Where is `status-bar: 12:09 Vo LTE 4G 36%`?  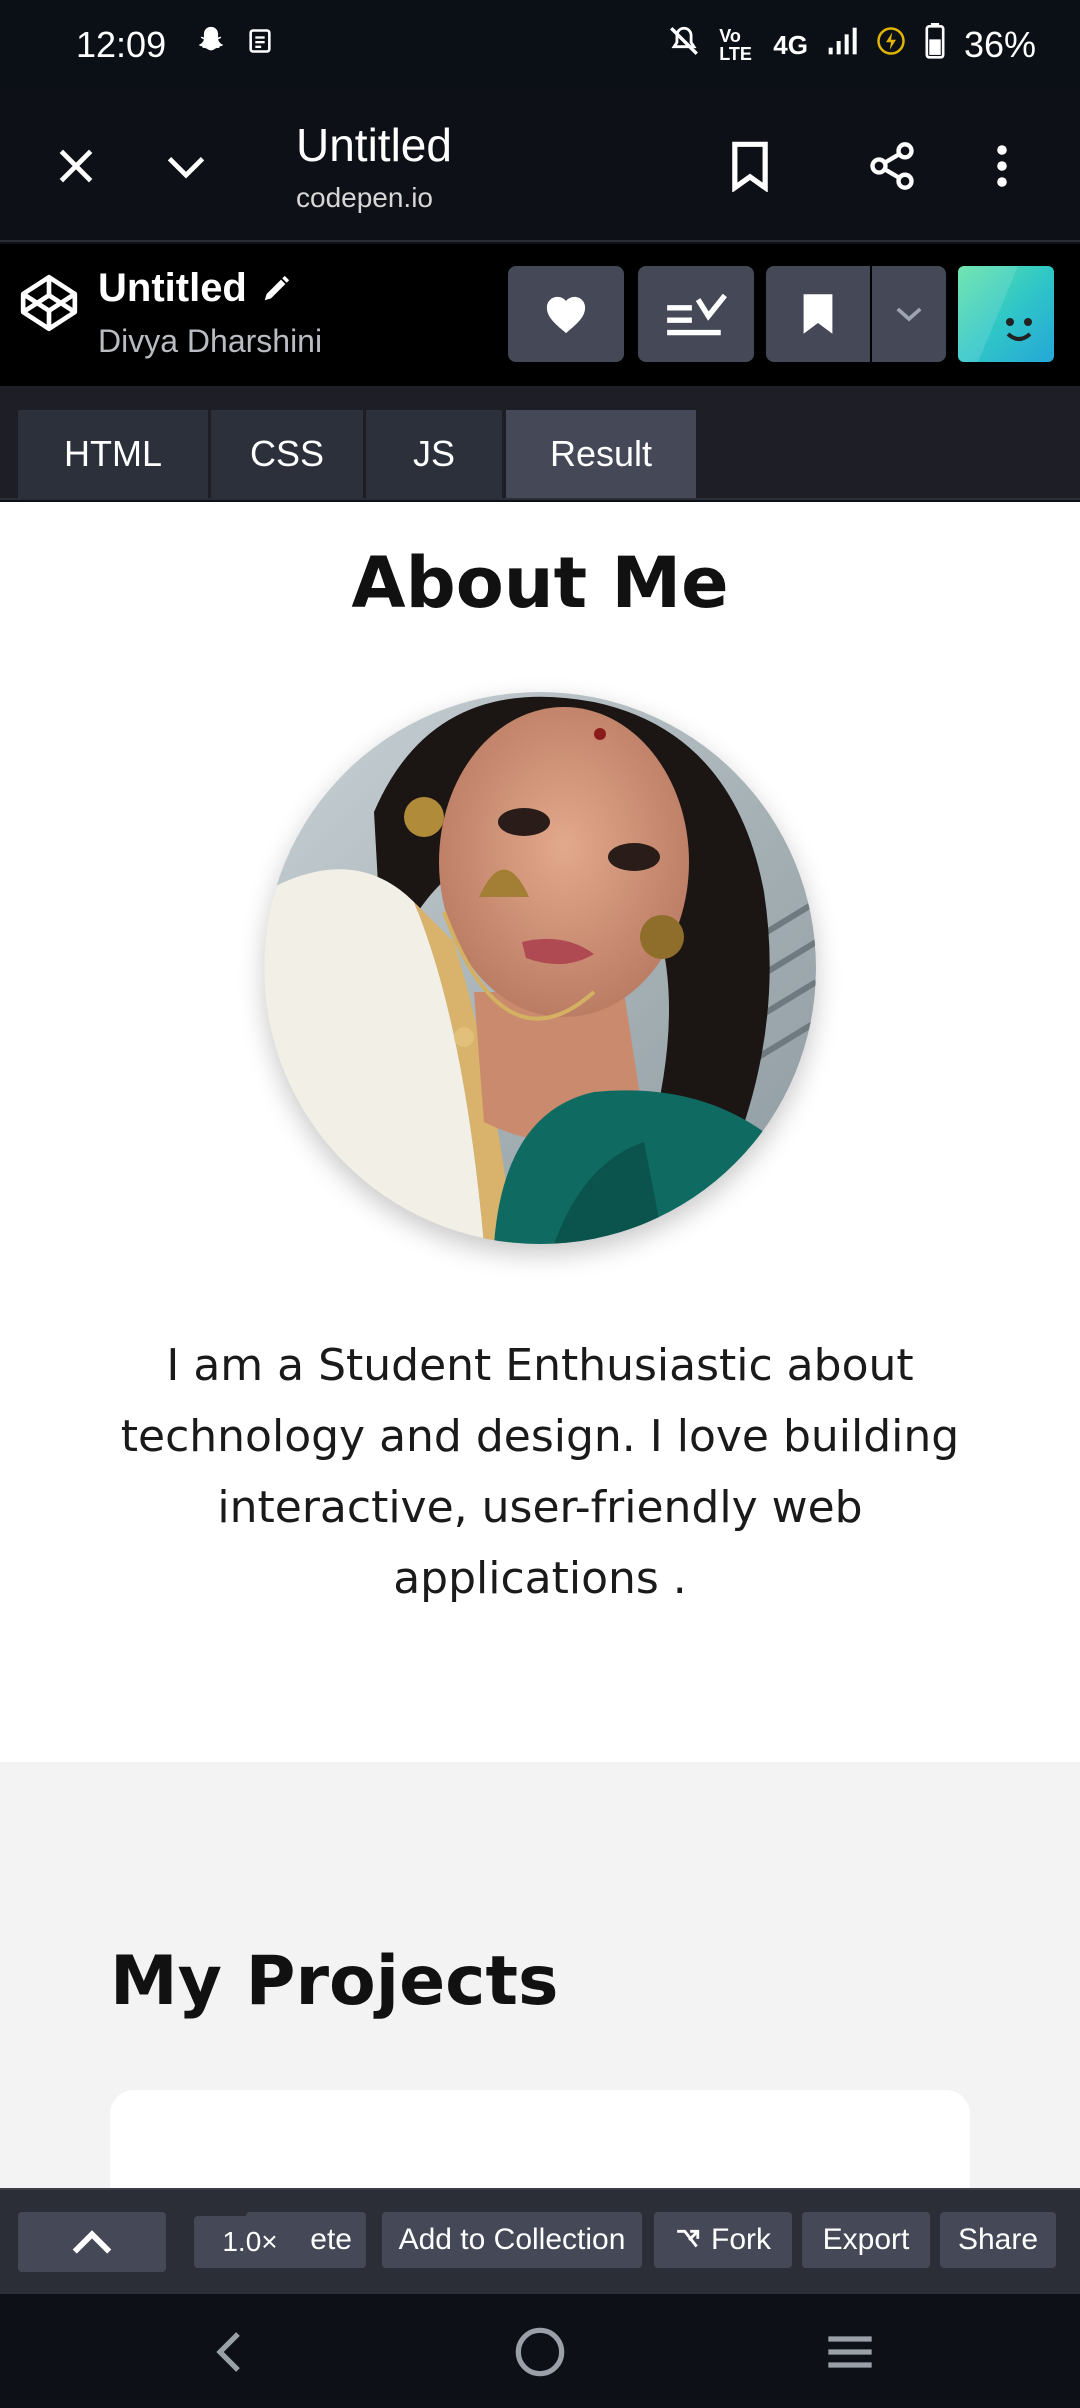
status-bar: 12:09 Vo LTE 4G 36% is located at coordinates (540, 45).